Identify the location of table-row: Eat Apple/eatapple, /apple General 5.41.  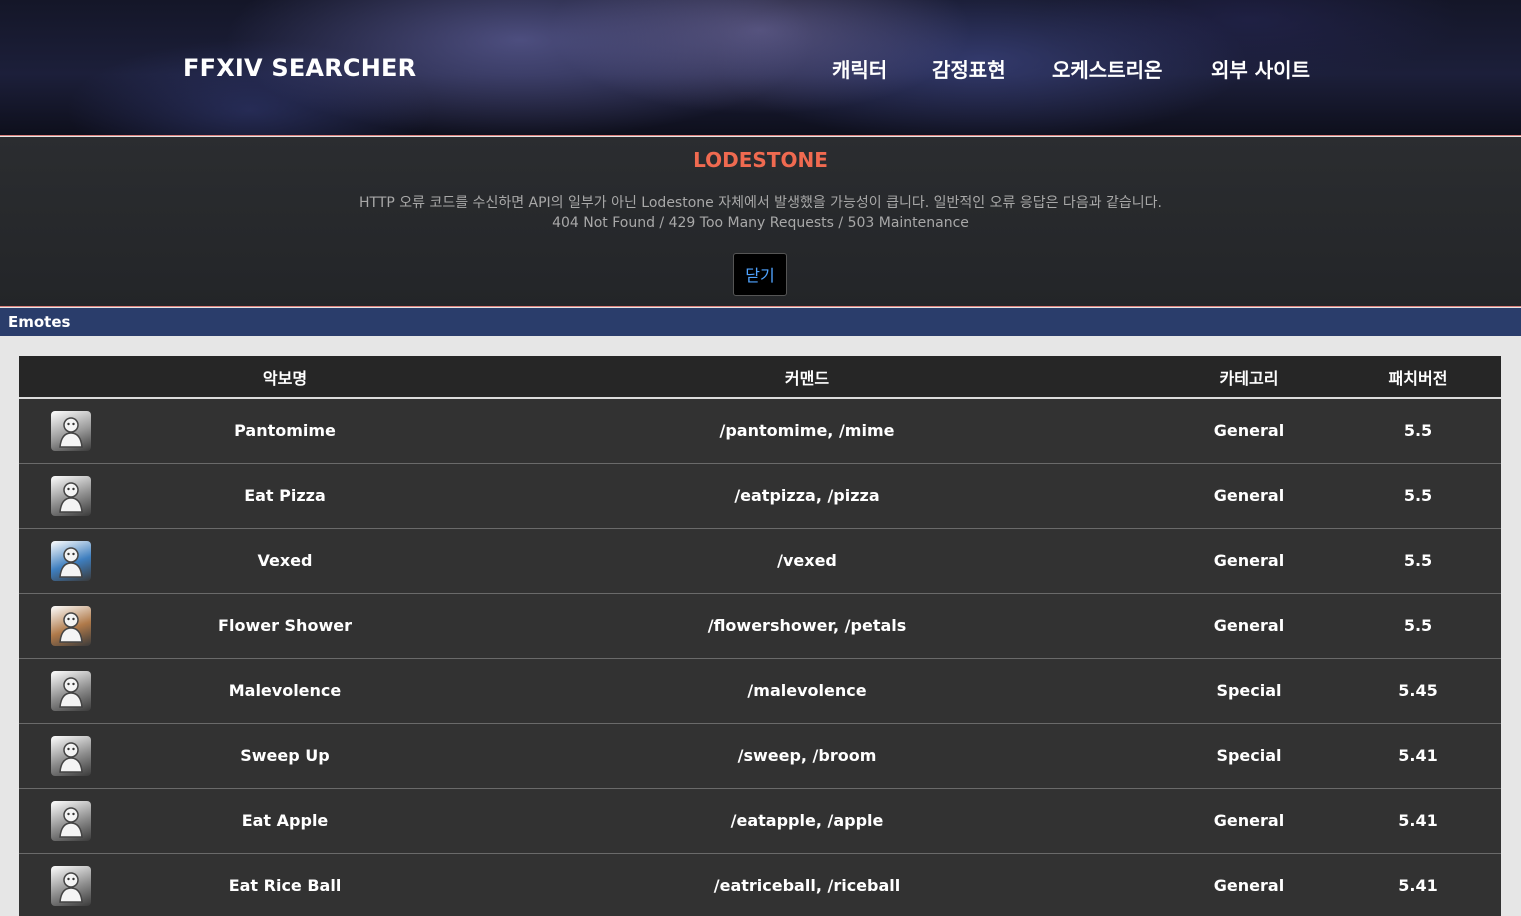
(760, 820).